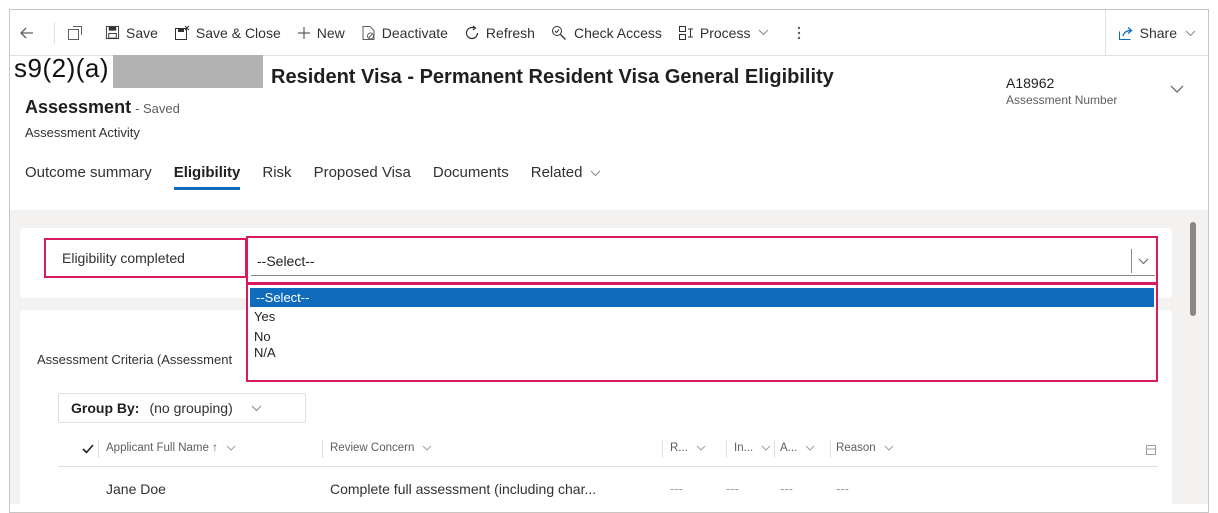  I want to click on tab-related-label: Related, so click(556, 172).